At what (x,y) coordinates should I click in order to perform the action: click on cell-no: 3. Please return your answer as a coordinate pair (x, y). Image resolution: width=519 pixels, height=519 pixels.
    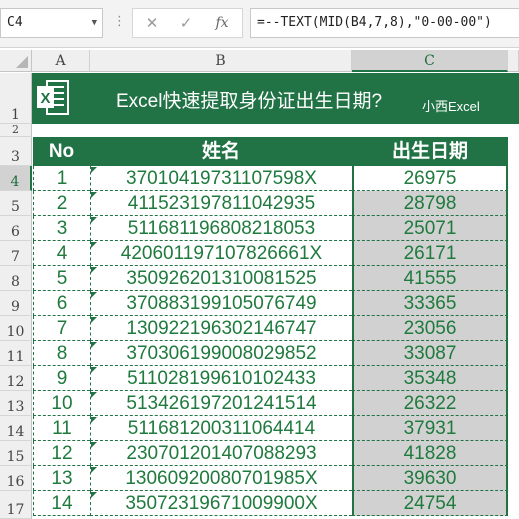
    Looking at the image, I should click on (61, 228).